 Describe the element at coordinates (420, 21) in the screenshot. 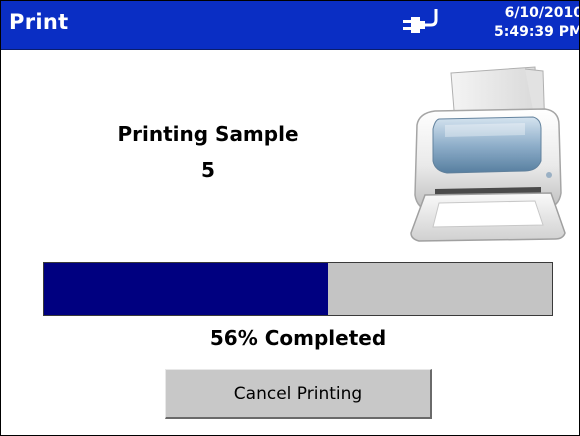

I see `power-plug-icon` at that location.